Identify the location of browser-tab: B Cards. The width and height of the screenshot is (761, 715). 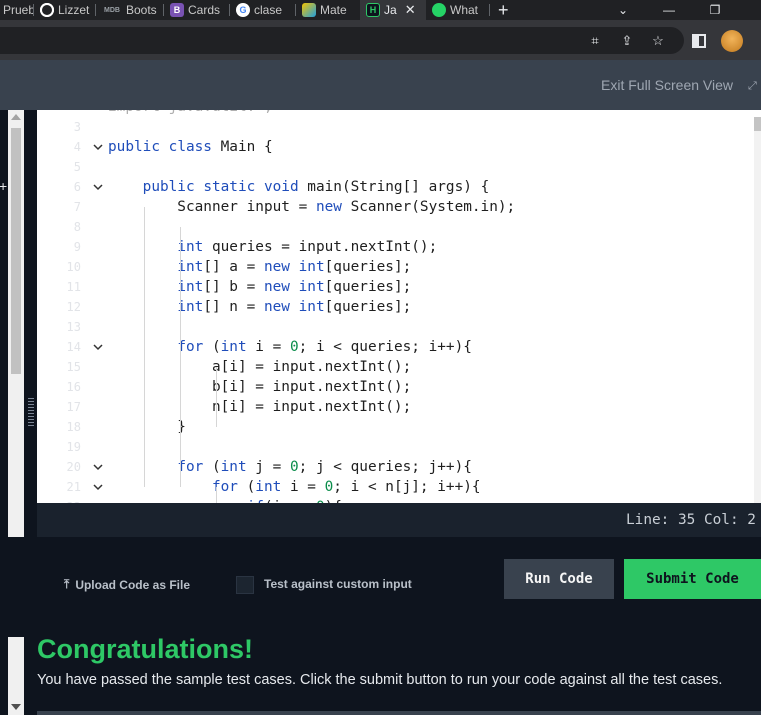
(197, 10).